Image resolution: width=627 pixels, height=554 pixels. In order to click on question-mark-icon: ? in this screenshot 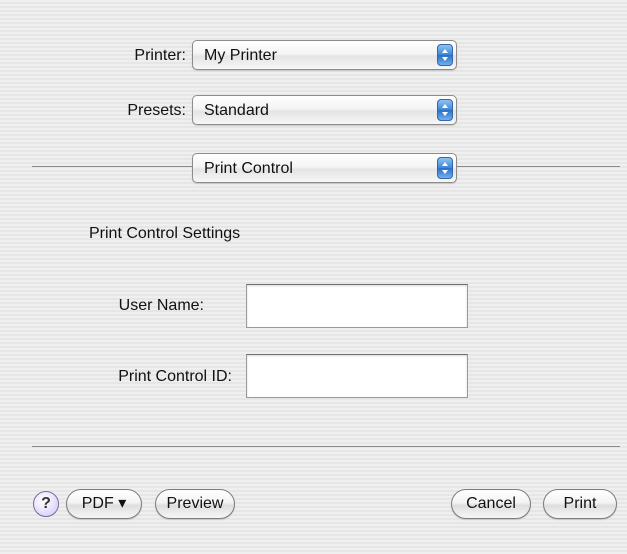, I will do `click(46, 503)`.